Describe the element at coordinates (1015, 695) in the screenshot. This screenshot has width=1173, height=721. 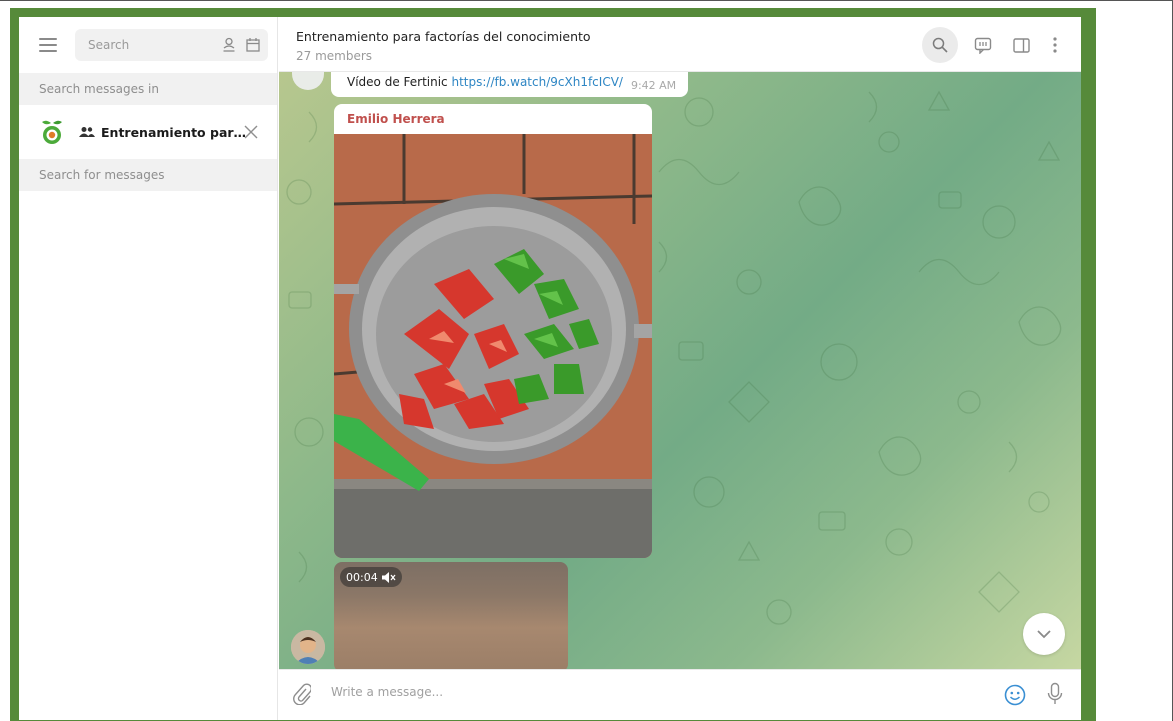
I see `emoji-icon` at that location.